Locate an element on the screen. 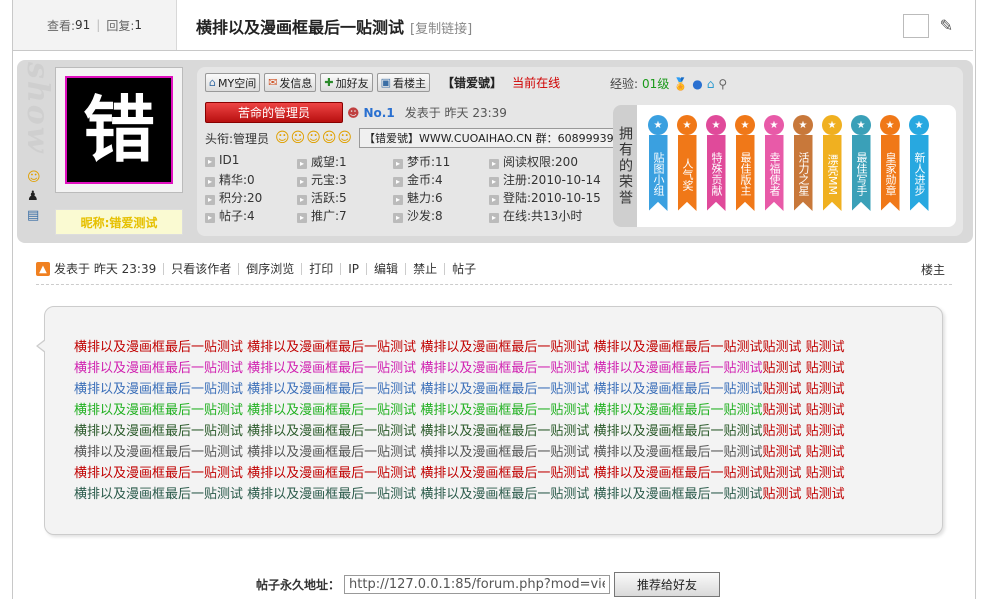  divider is located at coordinates (494, 284).